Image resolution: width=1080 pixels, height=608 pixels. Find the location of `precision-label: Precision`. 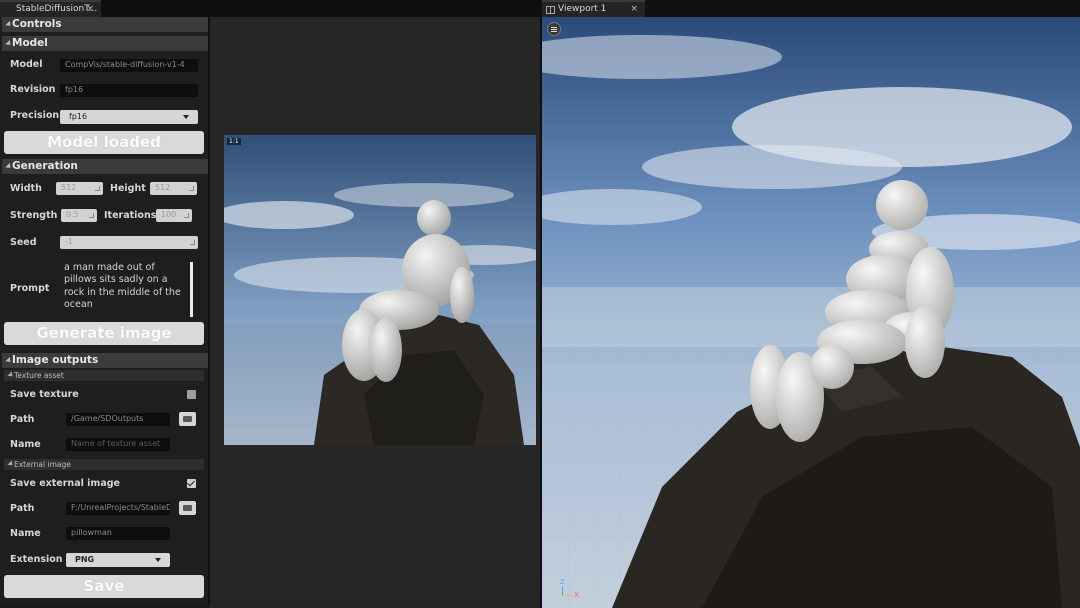

precision-label: Precision is located at coordinates (35, 115).